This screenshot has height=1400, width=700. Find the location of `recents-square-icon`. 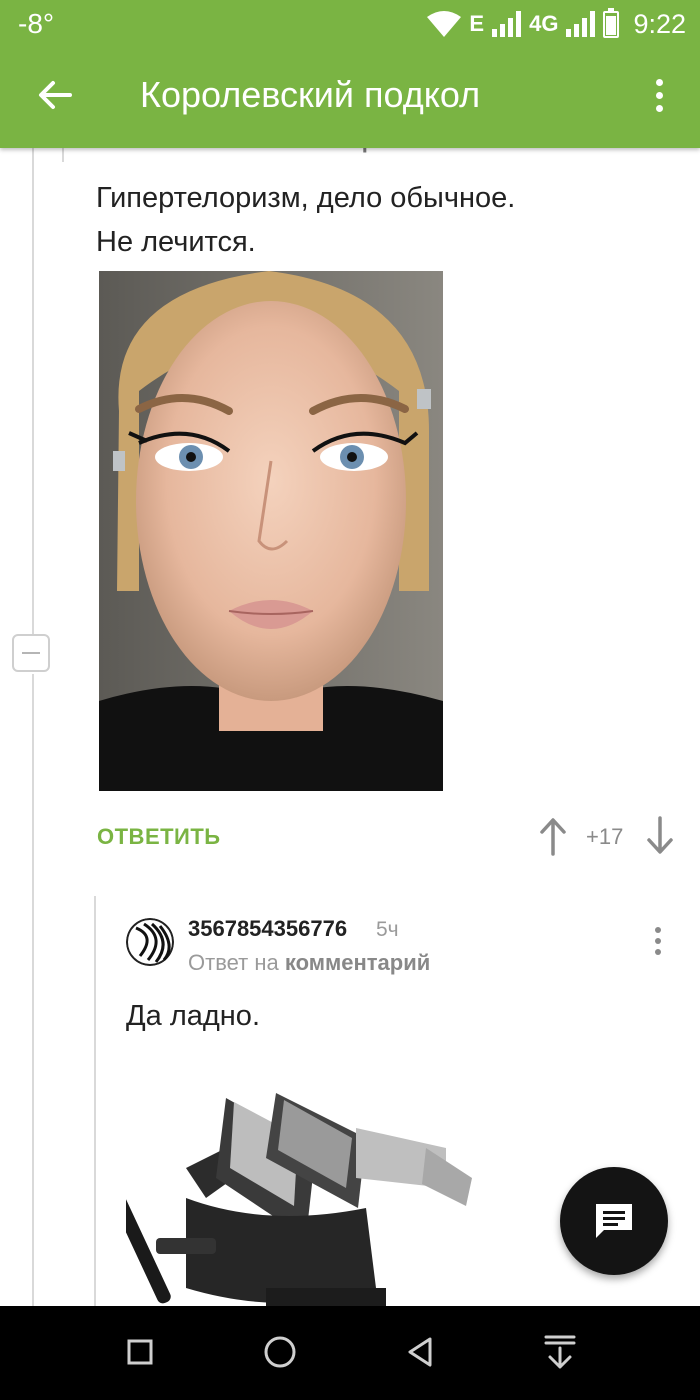

recents-square-icon is located at coordinates (140, 1352).